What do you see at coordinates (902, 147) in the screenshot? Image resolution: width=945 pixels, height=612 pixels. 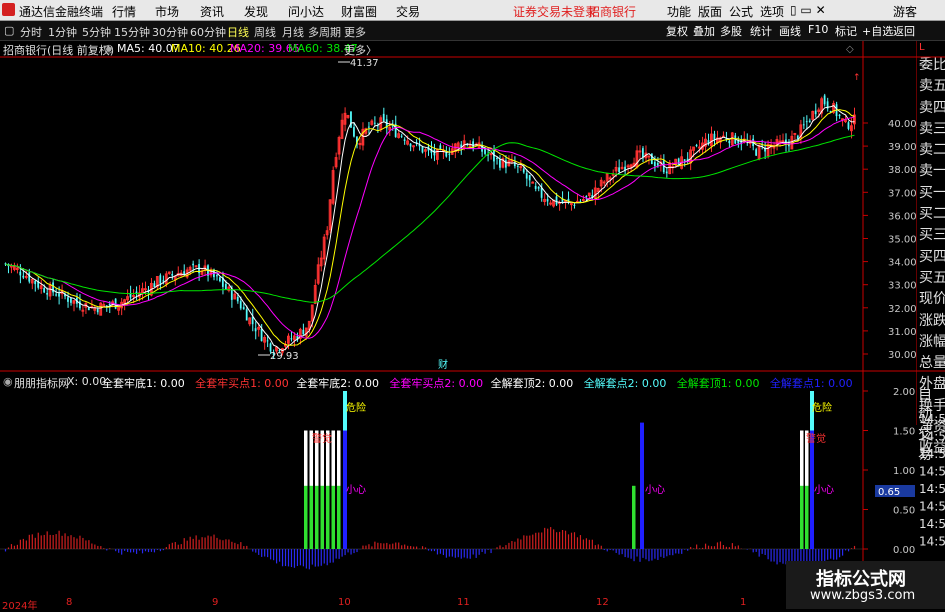 I see `price-axis-label: 39.00` at bounding box center [902, 147].